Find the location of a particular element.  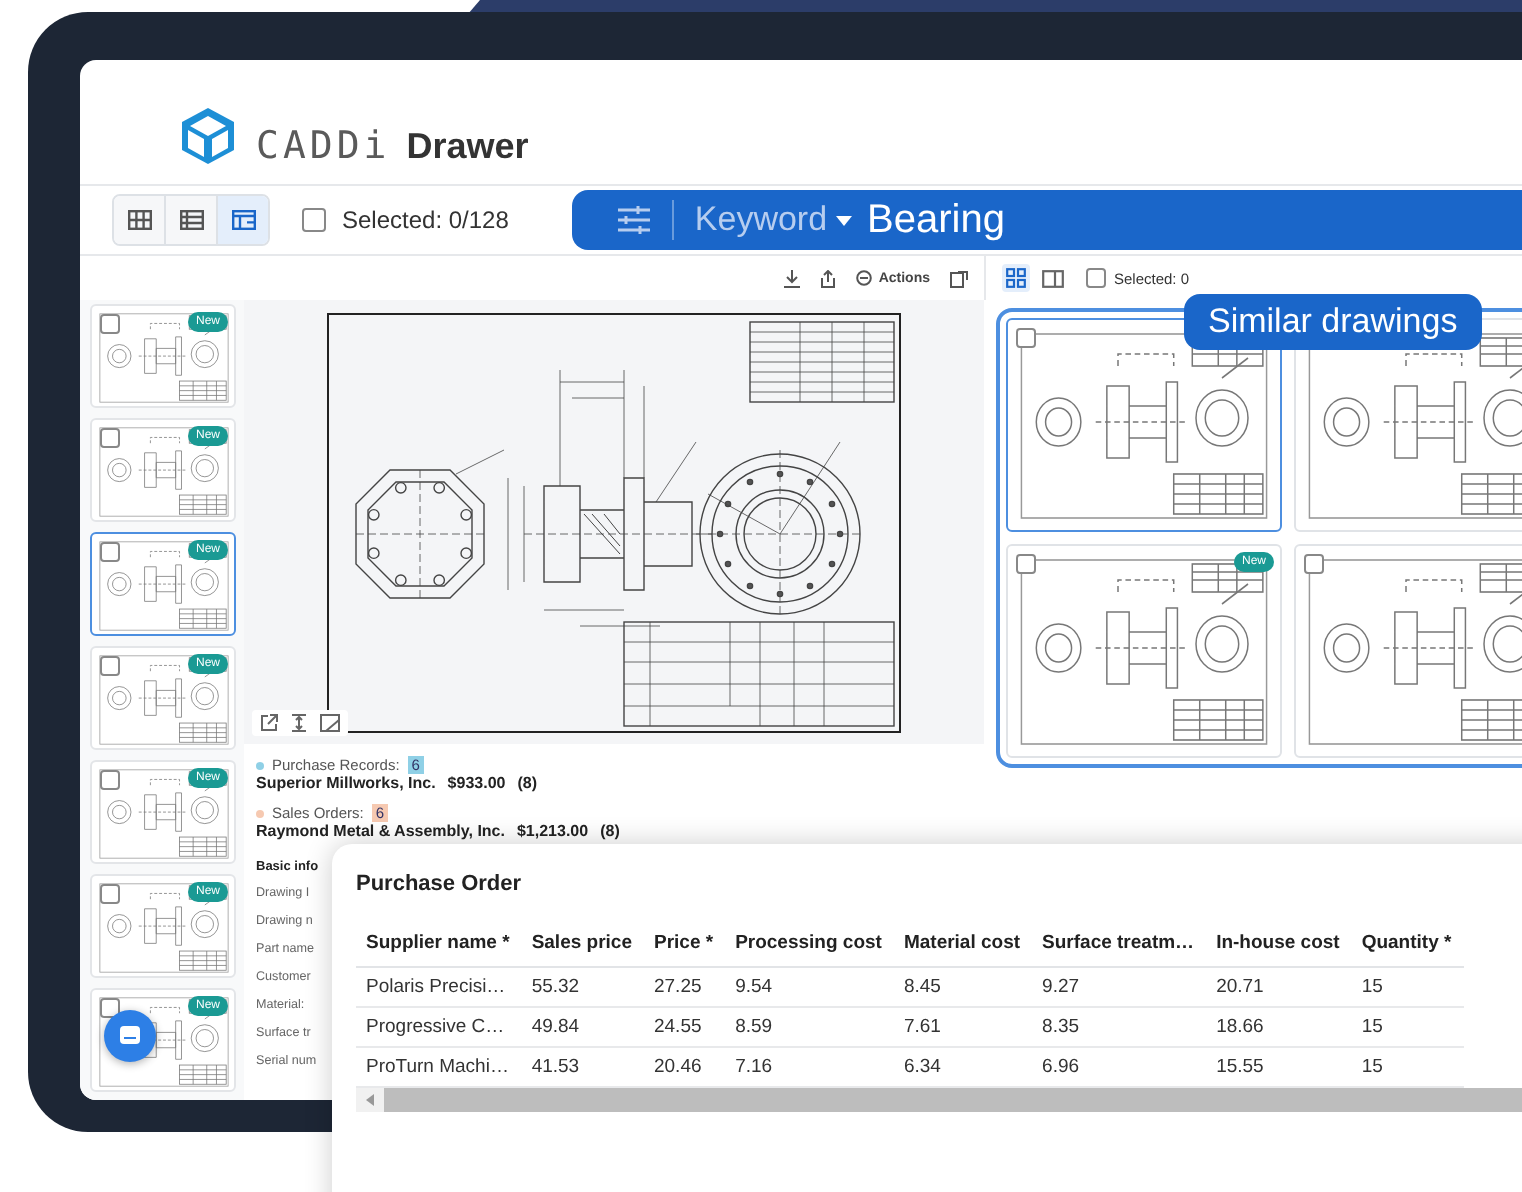

product-name: Drawer is located at coordinates (467, 147).